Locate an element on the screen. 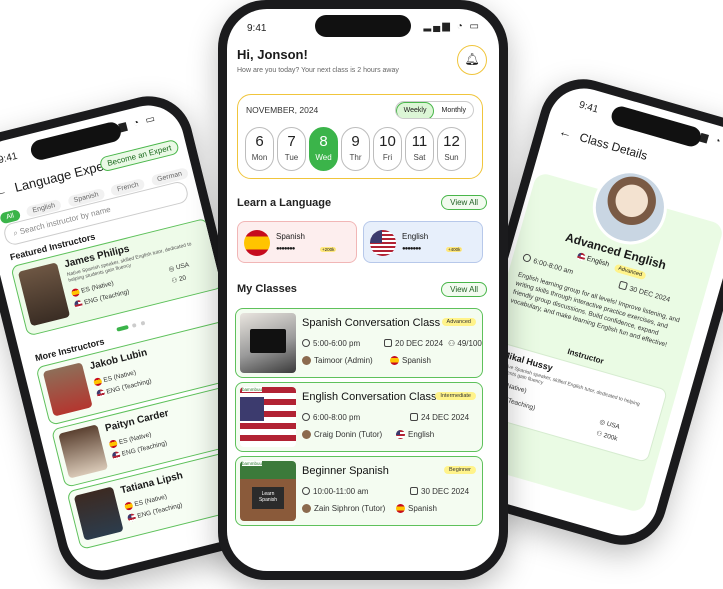 This screenshot has width=723, height=589. level-badge: Beginner is located at coordinates (459, 470).